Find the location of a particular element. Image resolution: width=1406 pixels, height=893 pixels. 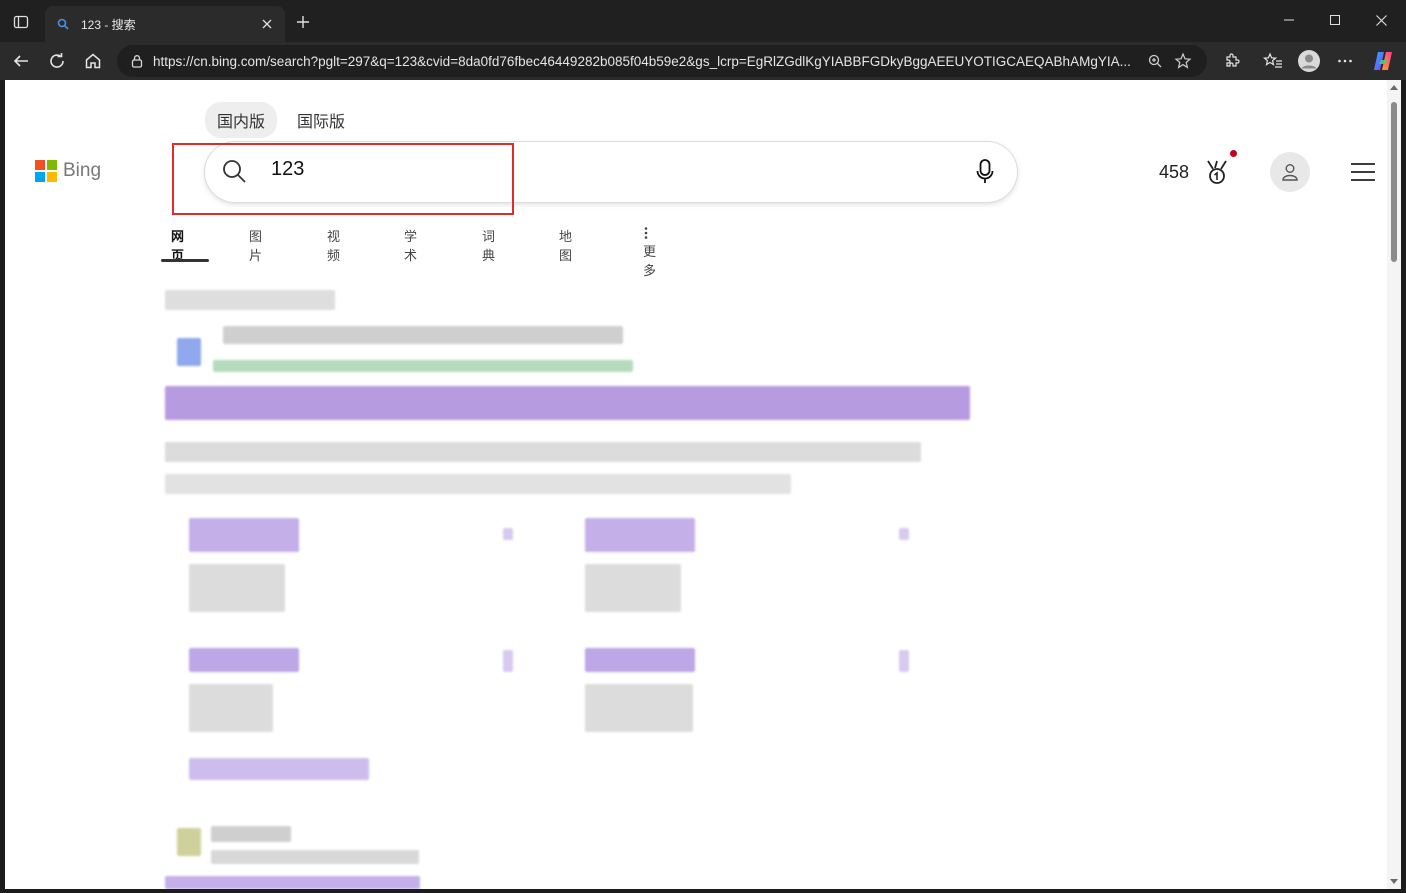

active-tab-indicator is located at coordinates (185, 260).